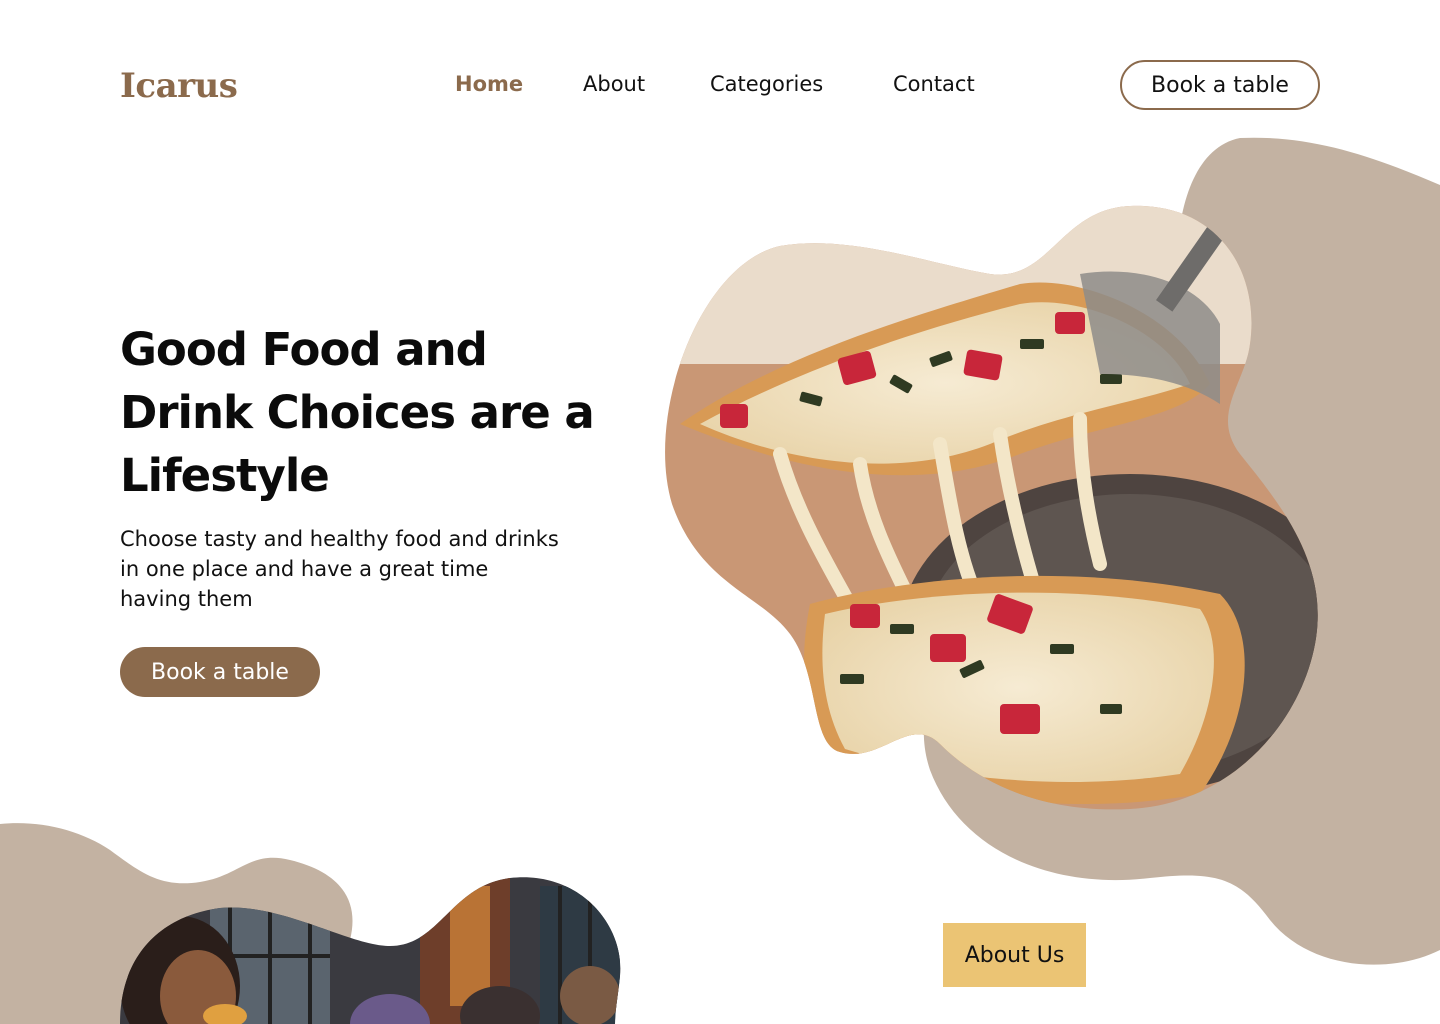  I want to click on nav-item-categories: Categories, so click(801, 84).